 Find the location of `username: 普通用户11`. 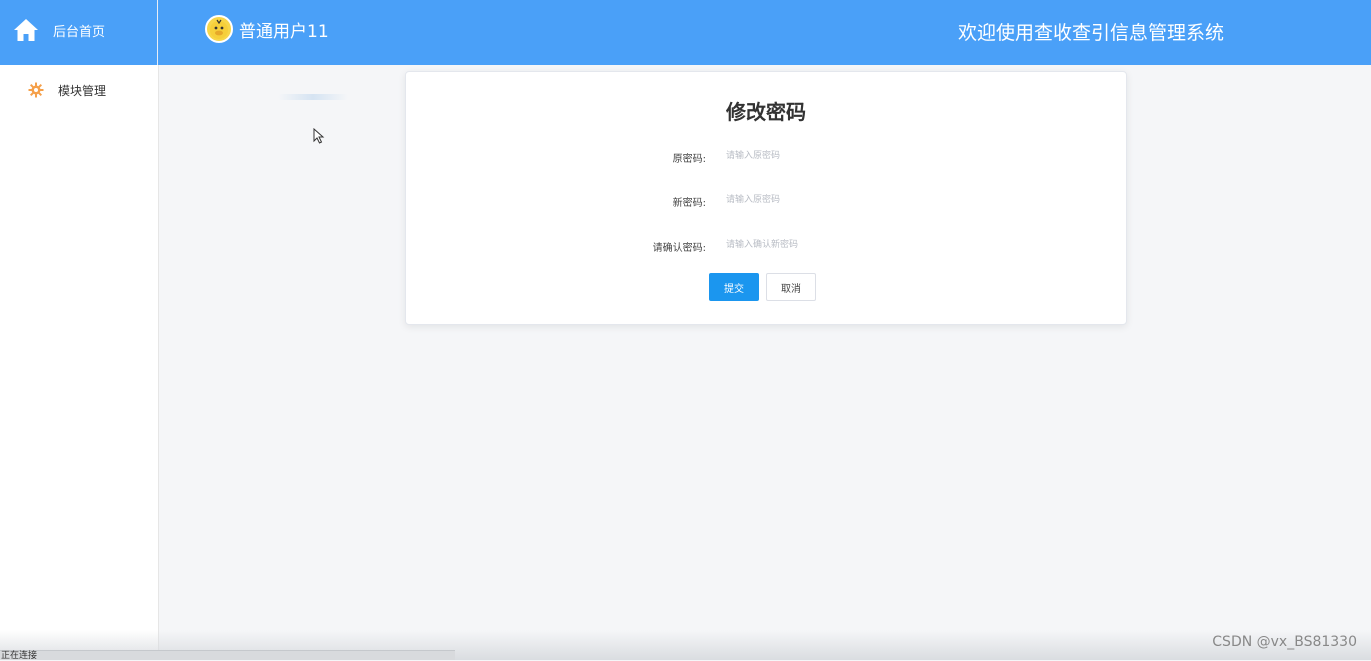

username: 普通用户11 is located at coordinates (284, 31).